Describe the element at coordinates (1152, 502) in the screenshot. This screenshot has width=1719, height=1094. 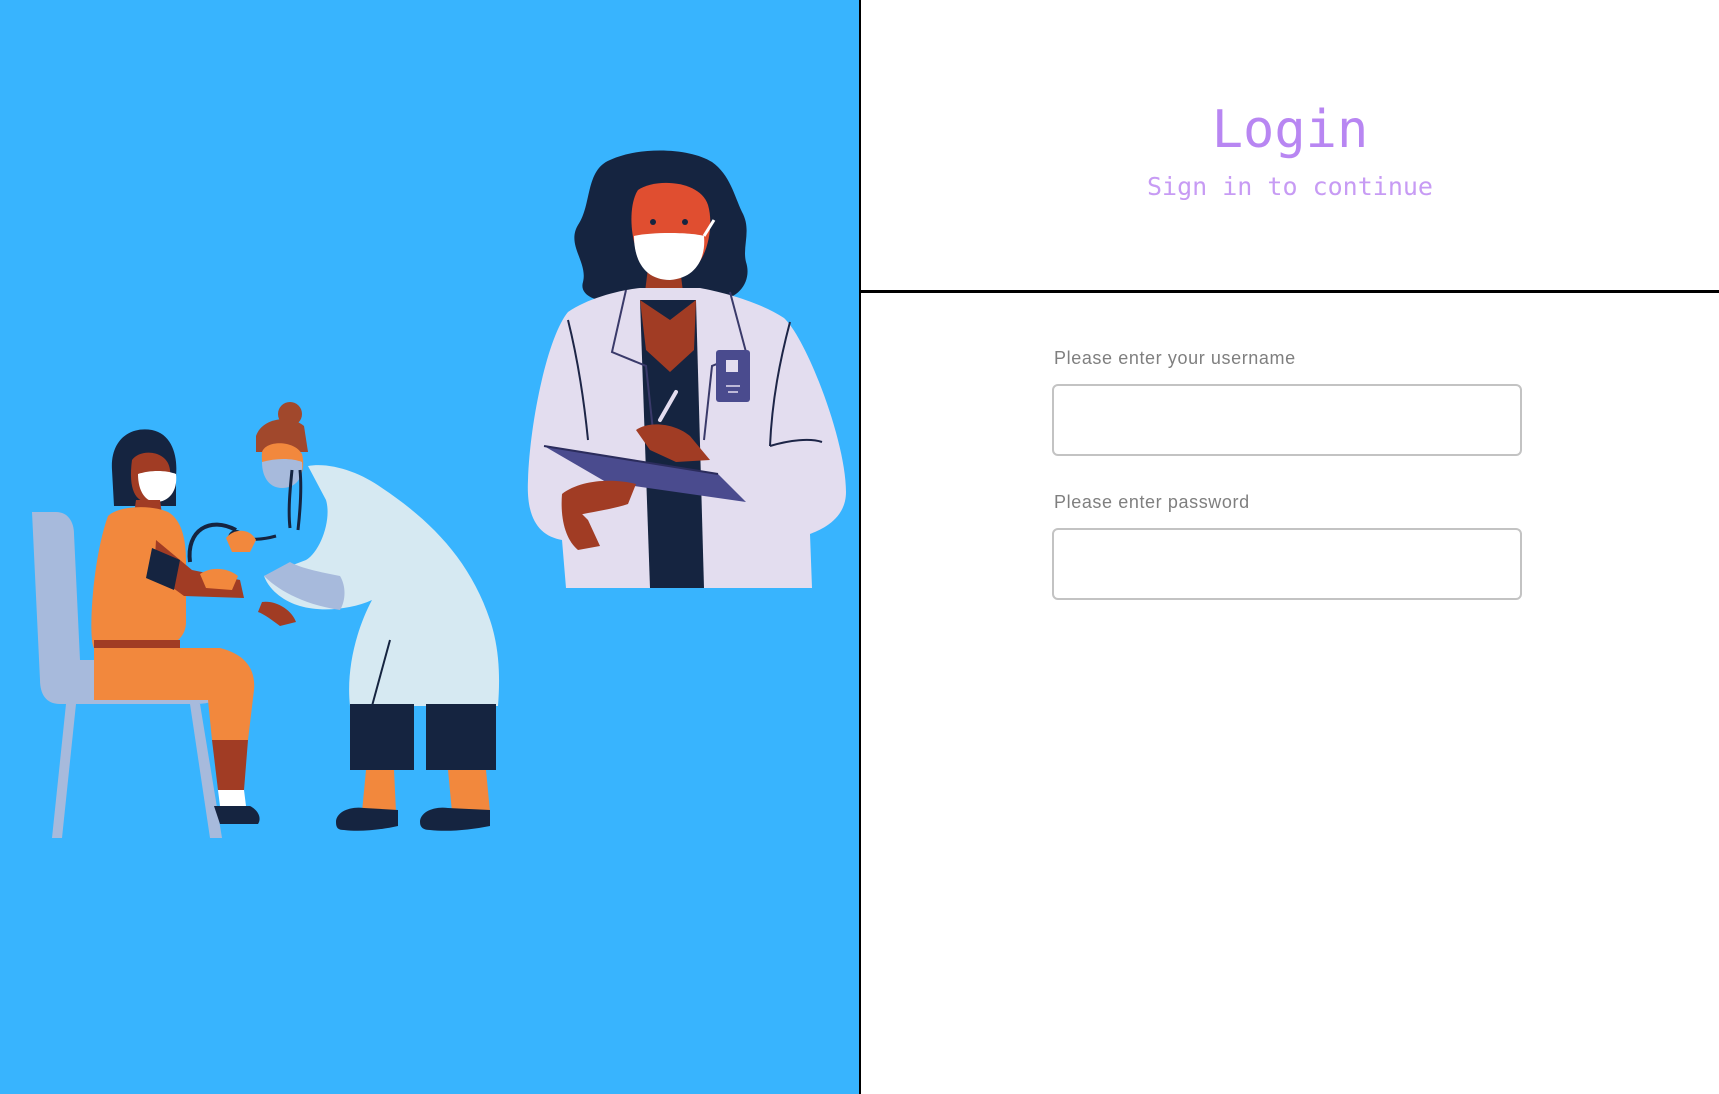
I see `password-label: Please enter password` at that location.